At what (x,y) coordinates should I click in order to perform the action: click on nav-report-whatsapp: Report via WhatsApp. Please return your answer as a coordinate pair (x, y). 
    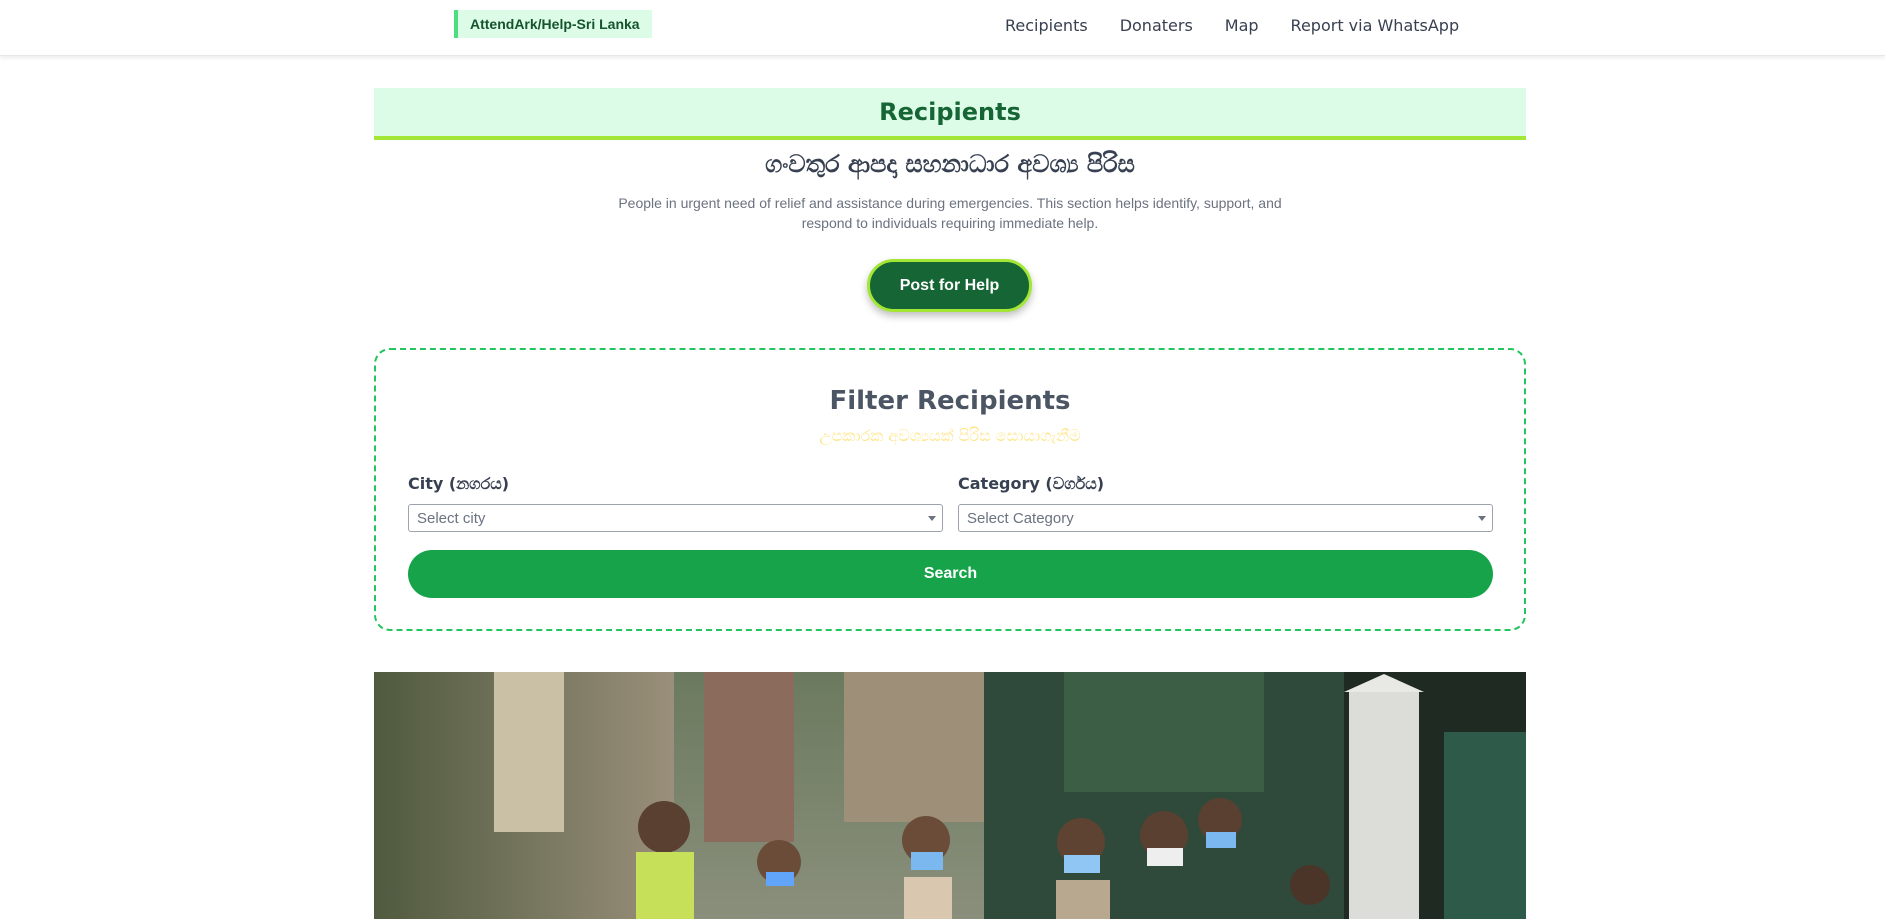
    Looking at the image, I should click on (1375, 25).